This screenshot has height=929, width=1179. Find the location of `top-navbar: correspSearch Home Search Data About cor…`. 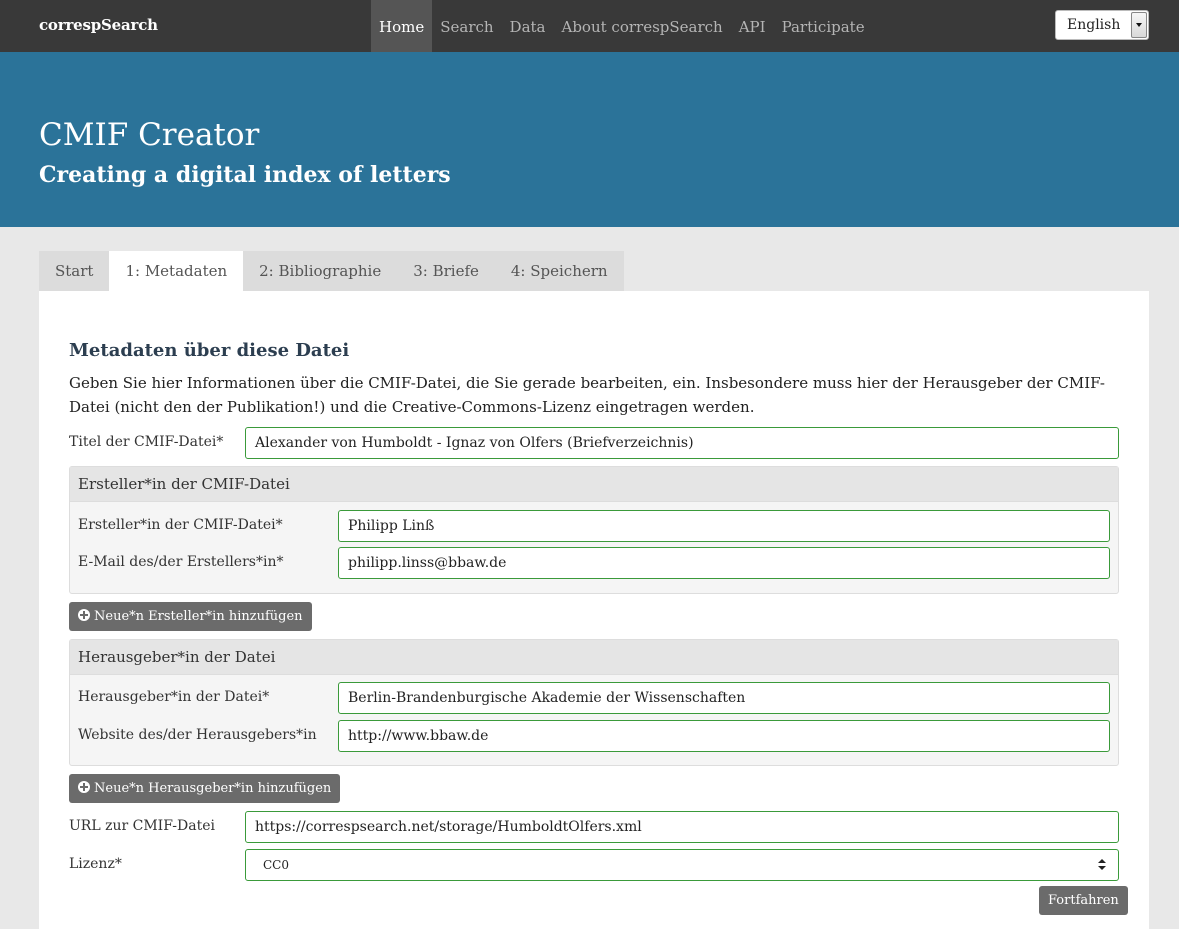

top-navbar: correspSearch Home Search Data About cor… is located at coordinates (589, 26).